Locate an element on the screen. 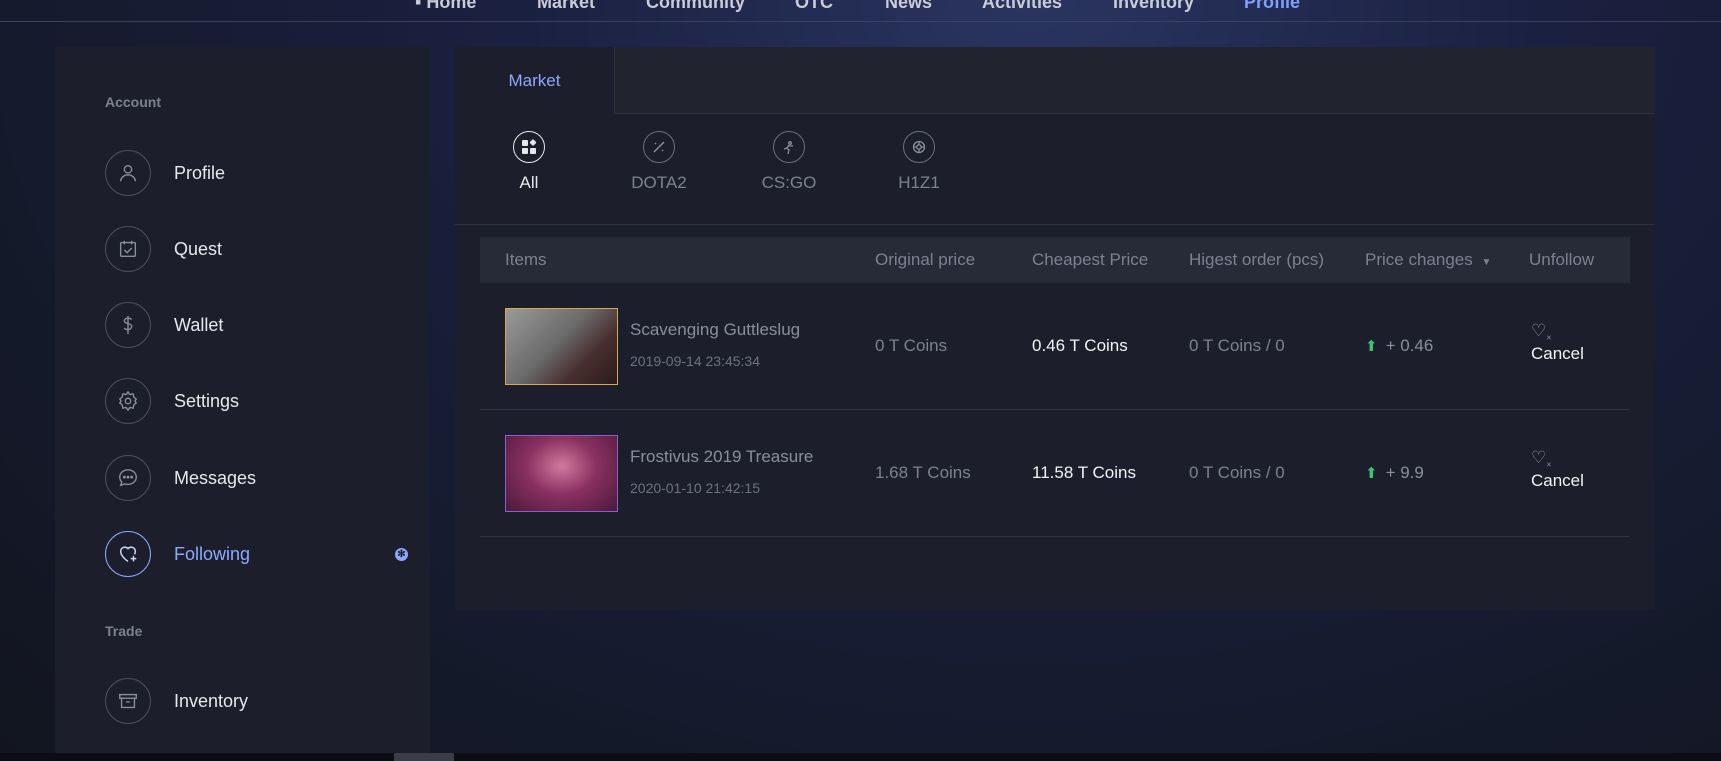  bottom-bar is located at coordinates (860, 757).